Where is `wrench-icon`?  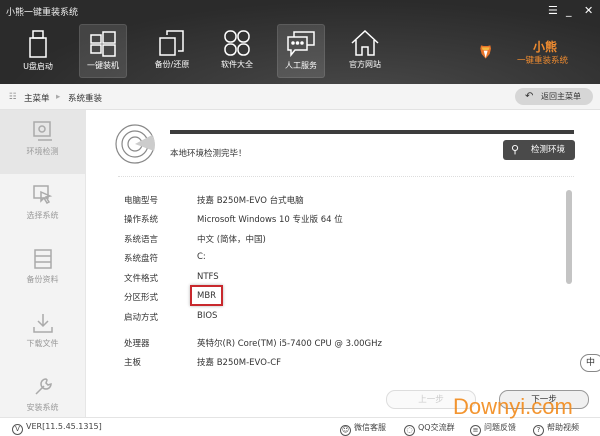 wrench-icon is located at coordinates (43, 386).